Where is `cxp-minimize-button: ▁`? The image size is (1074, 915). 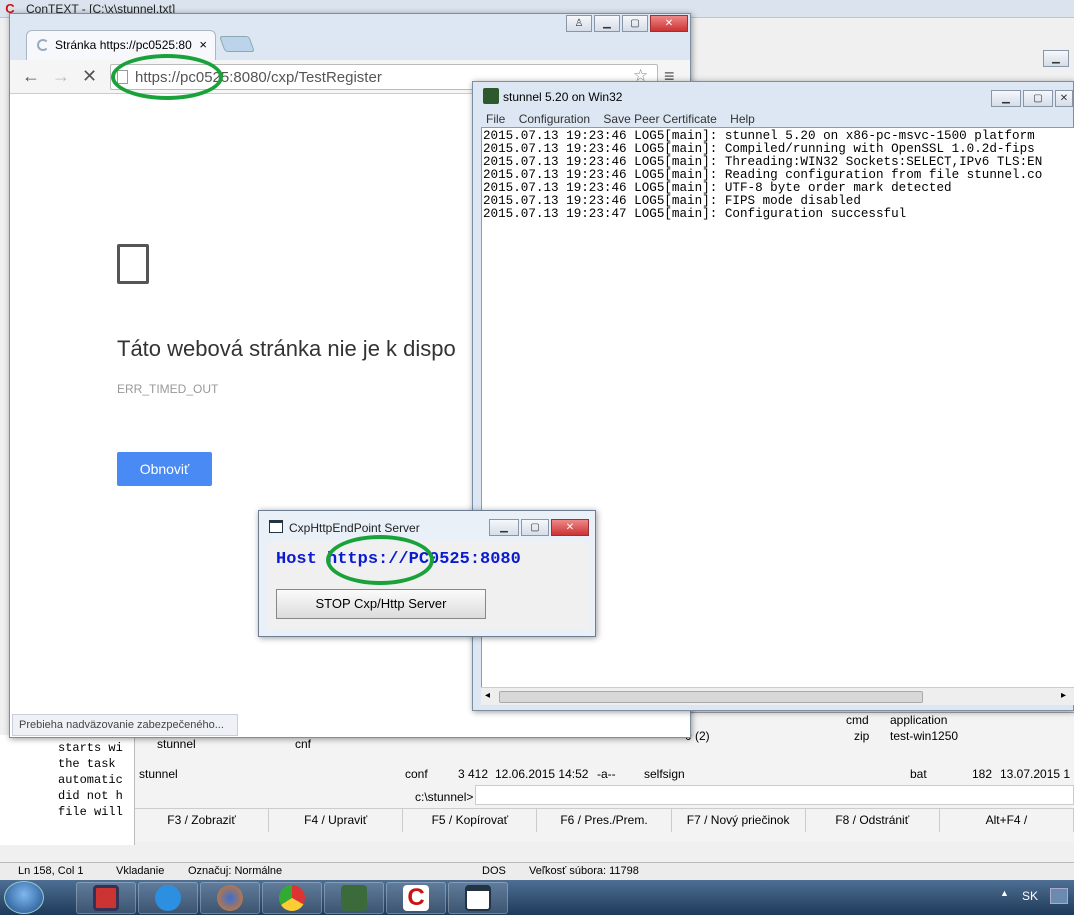 cxp-minimize-button: ▁ is located at coordinates (504, 527).